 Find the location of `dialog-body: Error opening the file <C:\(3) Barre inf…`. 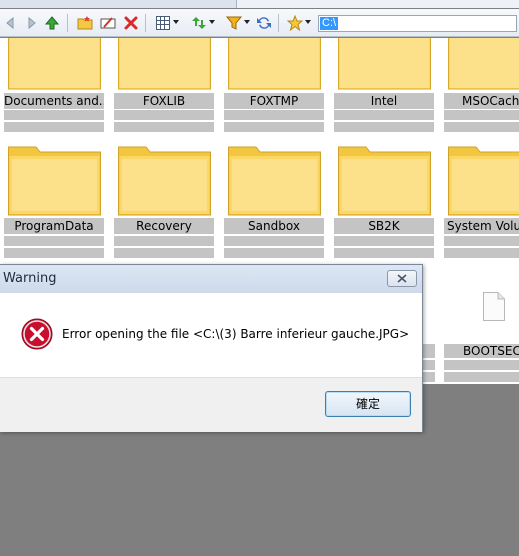

dialog-body: Error opening the file <C:\(3) Barre inf… is located at coordinates (211, 335).